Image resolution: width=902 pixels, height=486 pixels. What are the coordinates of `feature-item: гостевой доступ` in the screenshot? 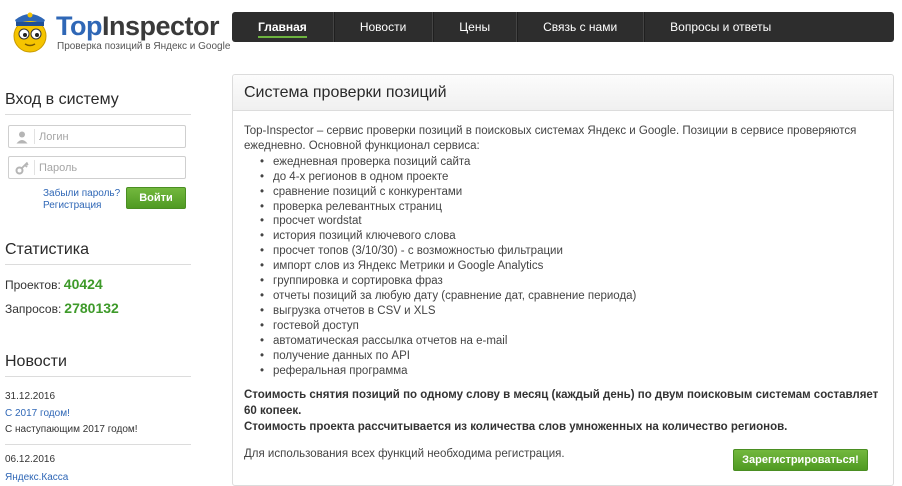 It's located at (572, 326).